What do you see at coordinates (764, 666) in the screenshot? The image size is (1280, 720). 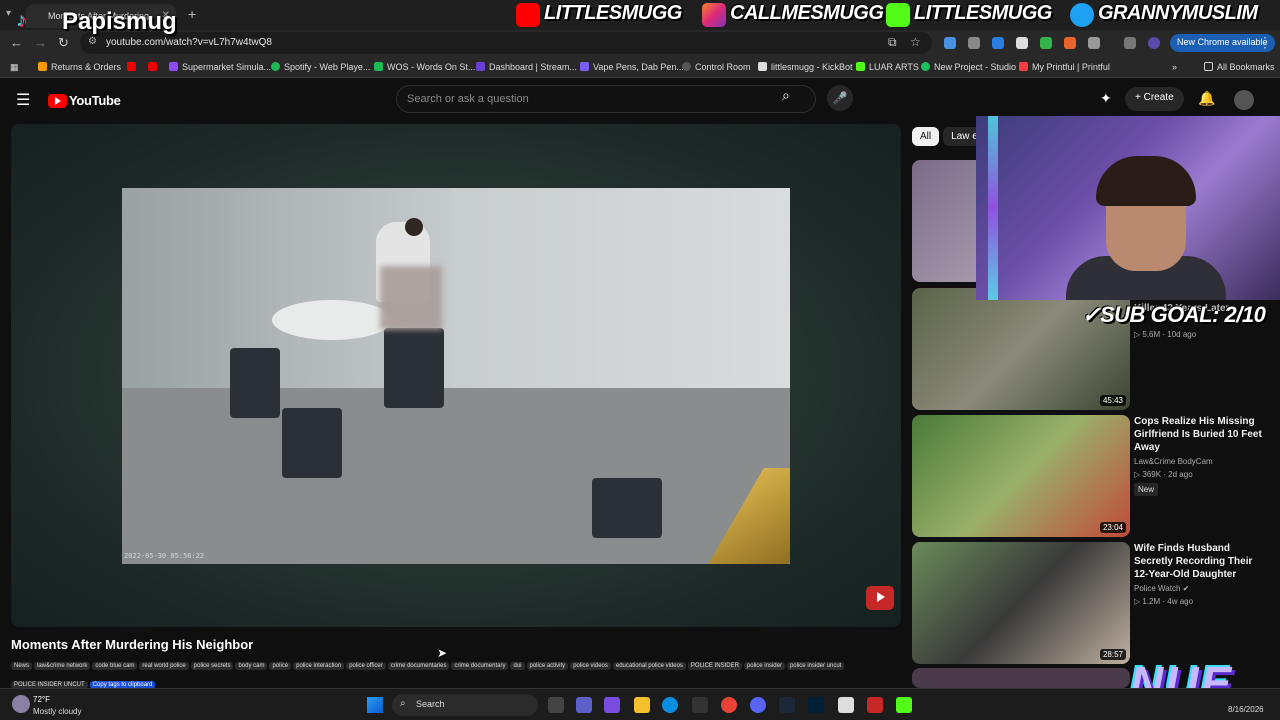 I see `tag: police insider` at bounding box center [764, 666].